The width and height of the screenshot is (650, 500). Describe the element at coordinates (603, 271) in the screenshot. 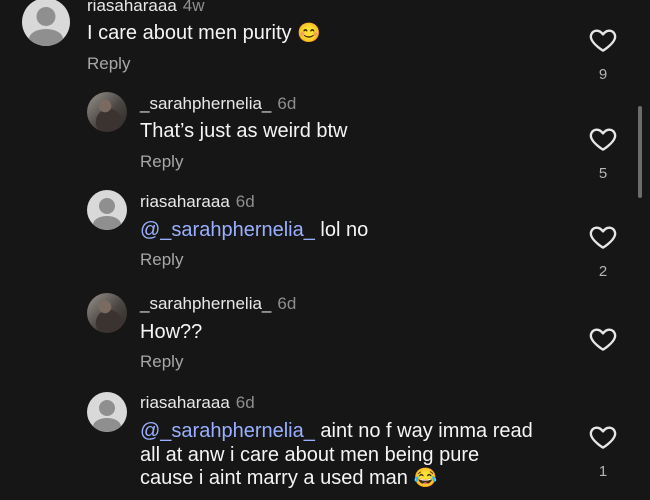

I see `like-count: 2` at that location.